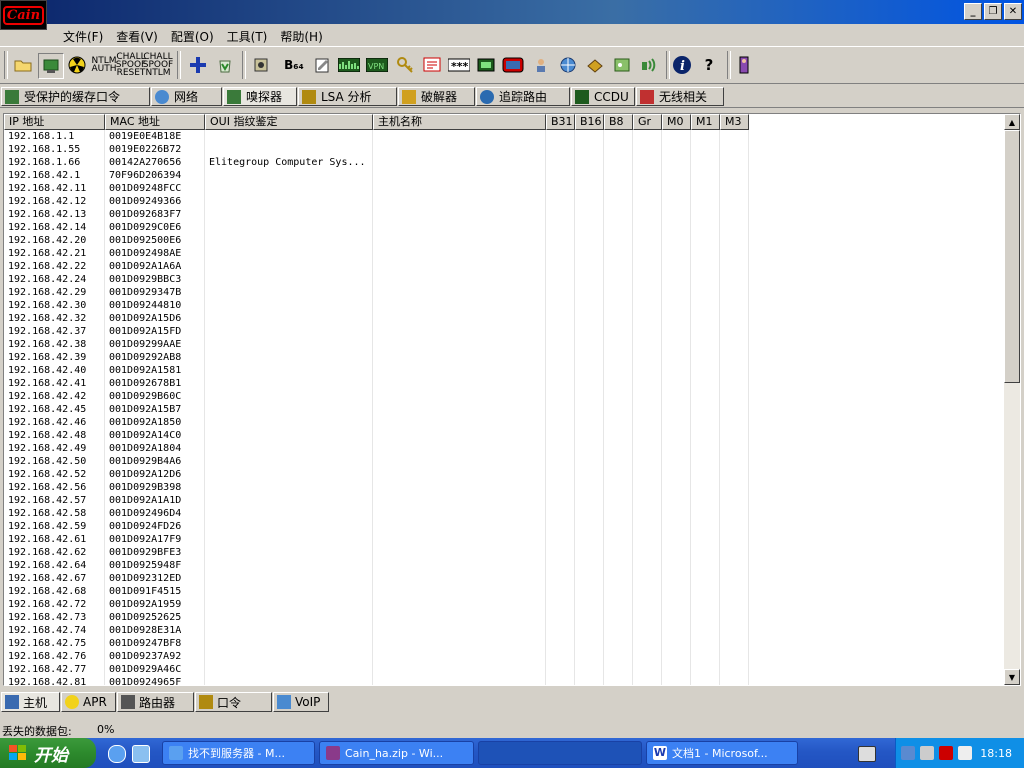 The image size is (1024, 768). What do you see at coordinates (436, 96) in the screenshot?
I see `tab-cracker: 破解器` at bounding box center [436, 96].